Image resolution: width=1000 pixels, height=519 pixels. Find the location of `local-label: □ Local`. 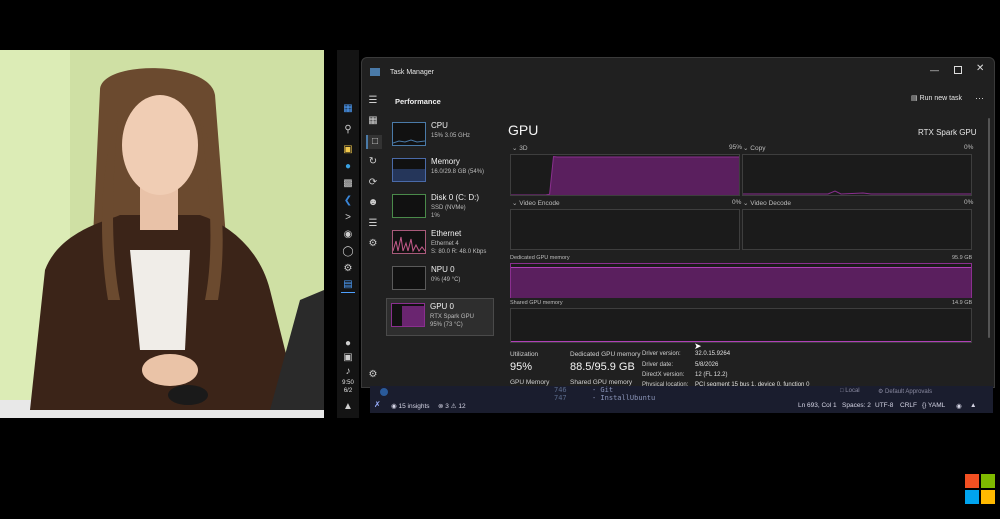

local-label: □ Local is located at coordinates (850, 391).